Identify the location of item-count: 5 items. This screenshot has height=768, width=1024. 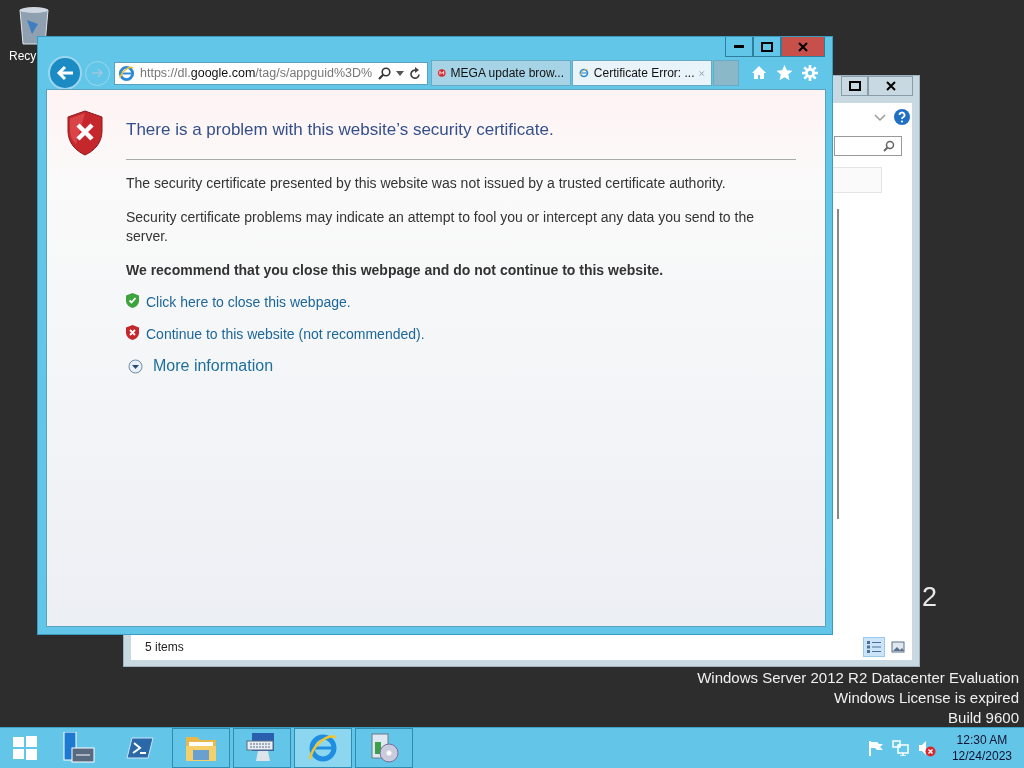
(164, 647).